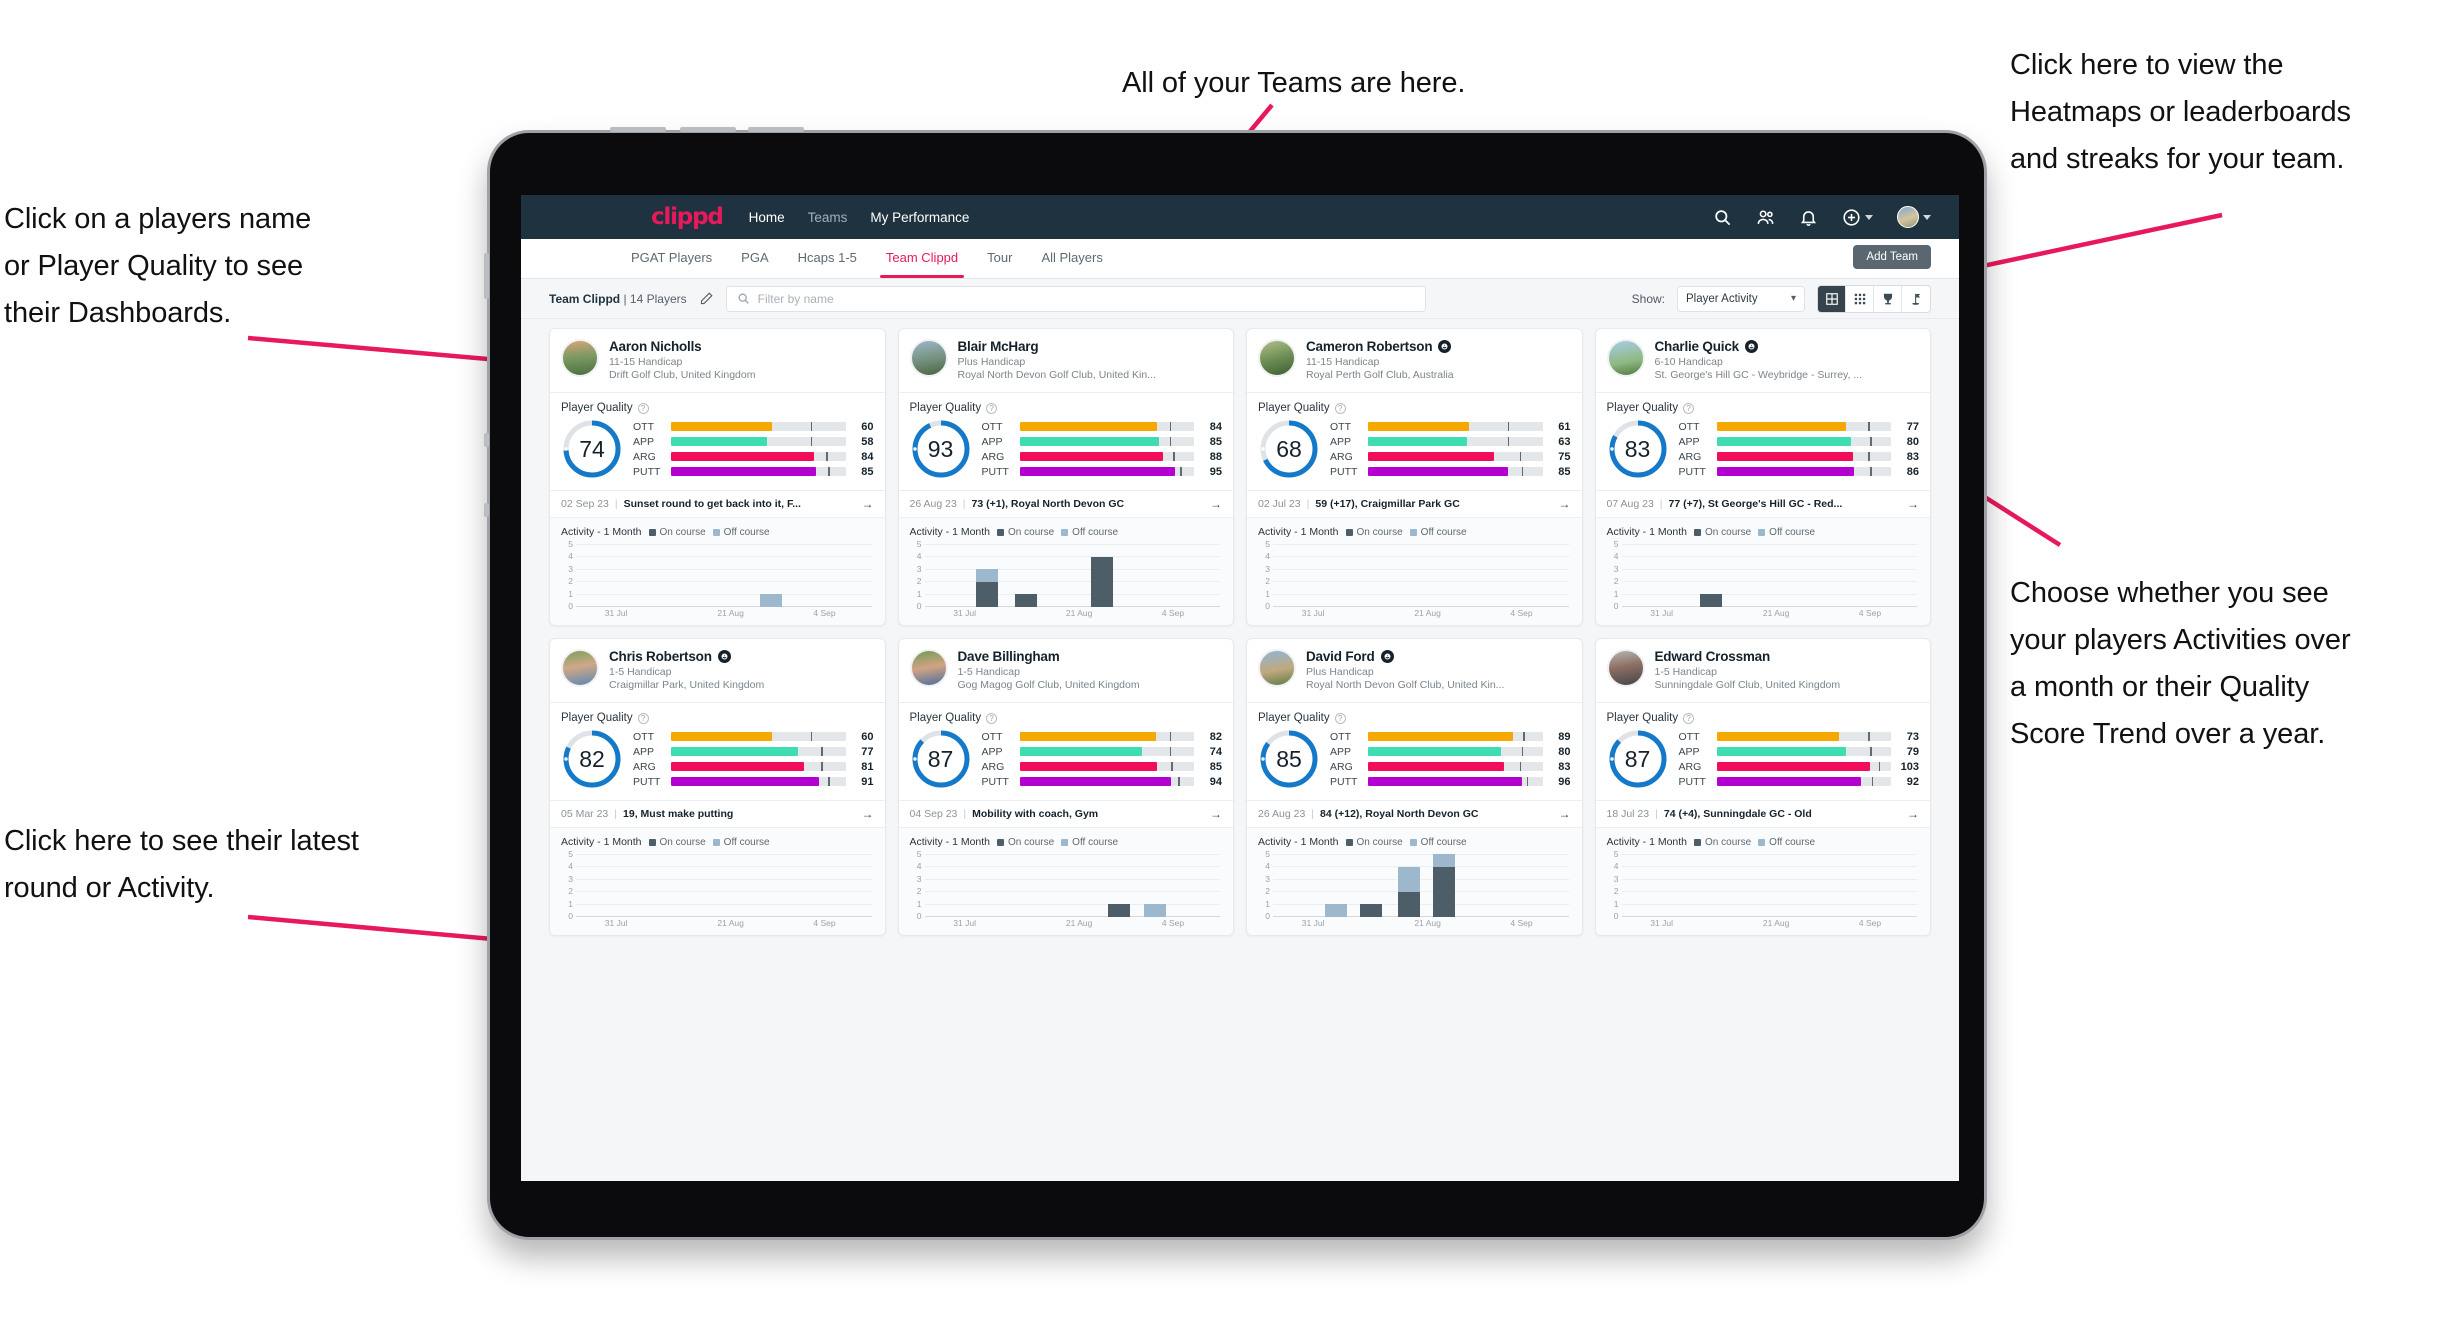 The height and width of the screenshot is (1319, 2452). What do you see at coordinates (922, 264) in the screenshot?
I see `tab-team-clippd: Team Clippd` at bounding box center [922, 264].